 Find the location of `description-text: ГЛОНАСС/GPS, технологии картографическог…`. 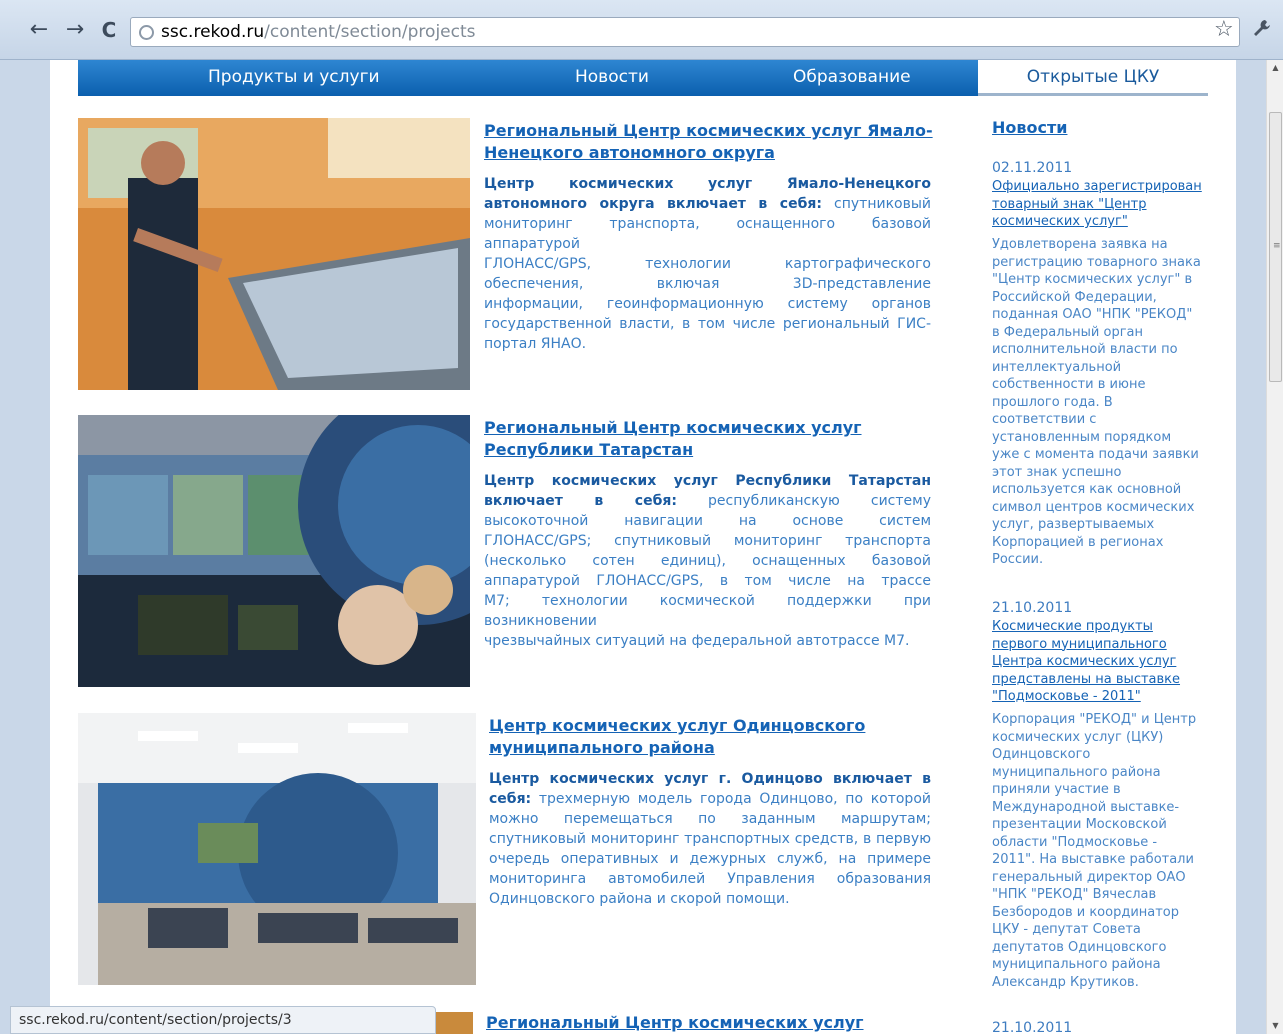

description-text: ГЛОНАСС/GPS, технологии картографическог… is located at coordinates (707, 264).